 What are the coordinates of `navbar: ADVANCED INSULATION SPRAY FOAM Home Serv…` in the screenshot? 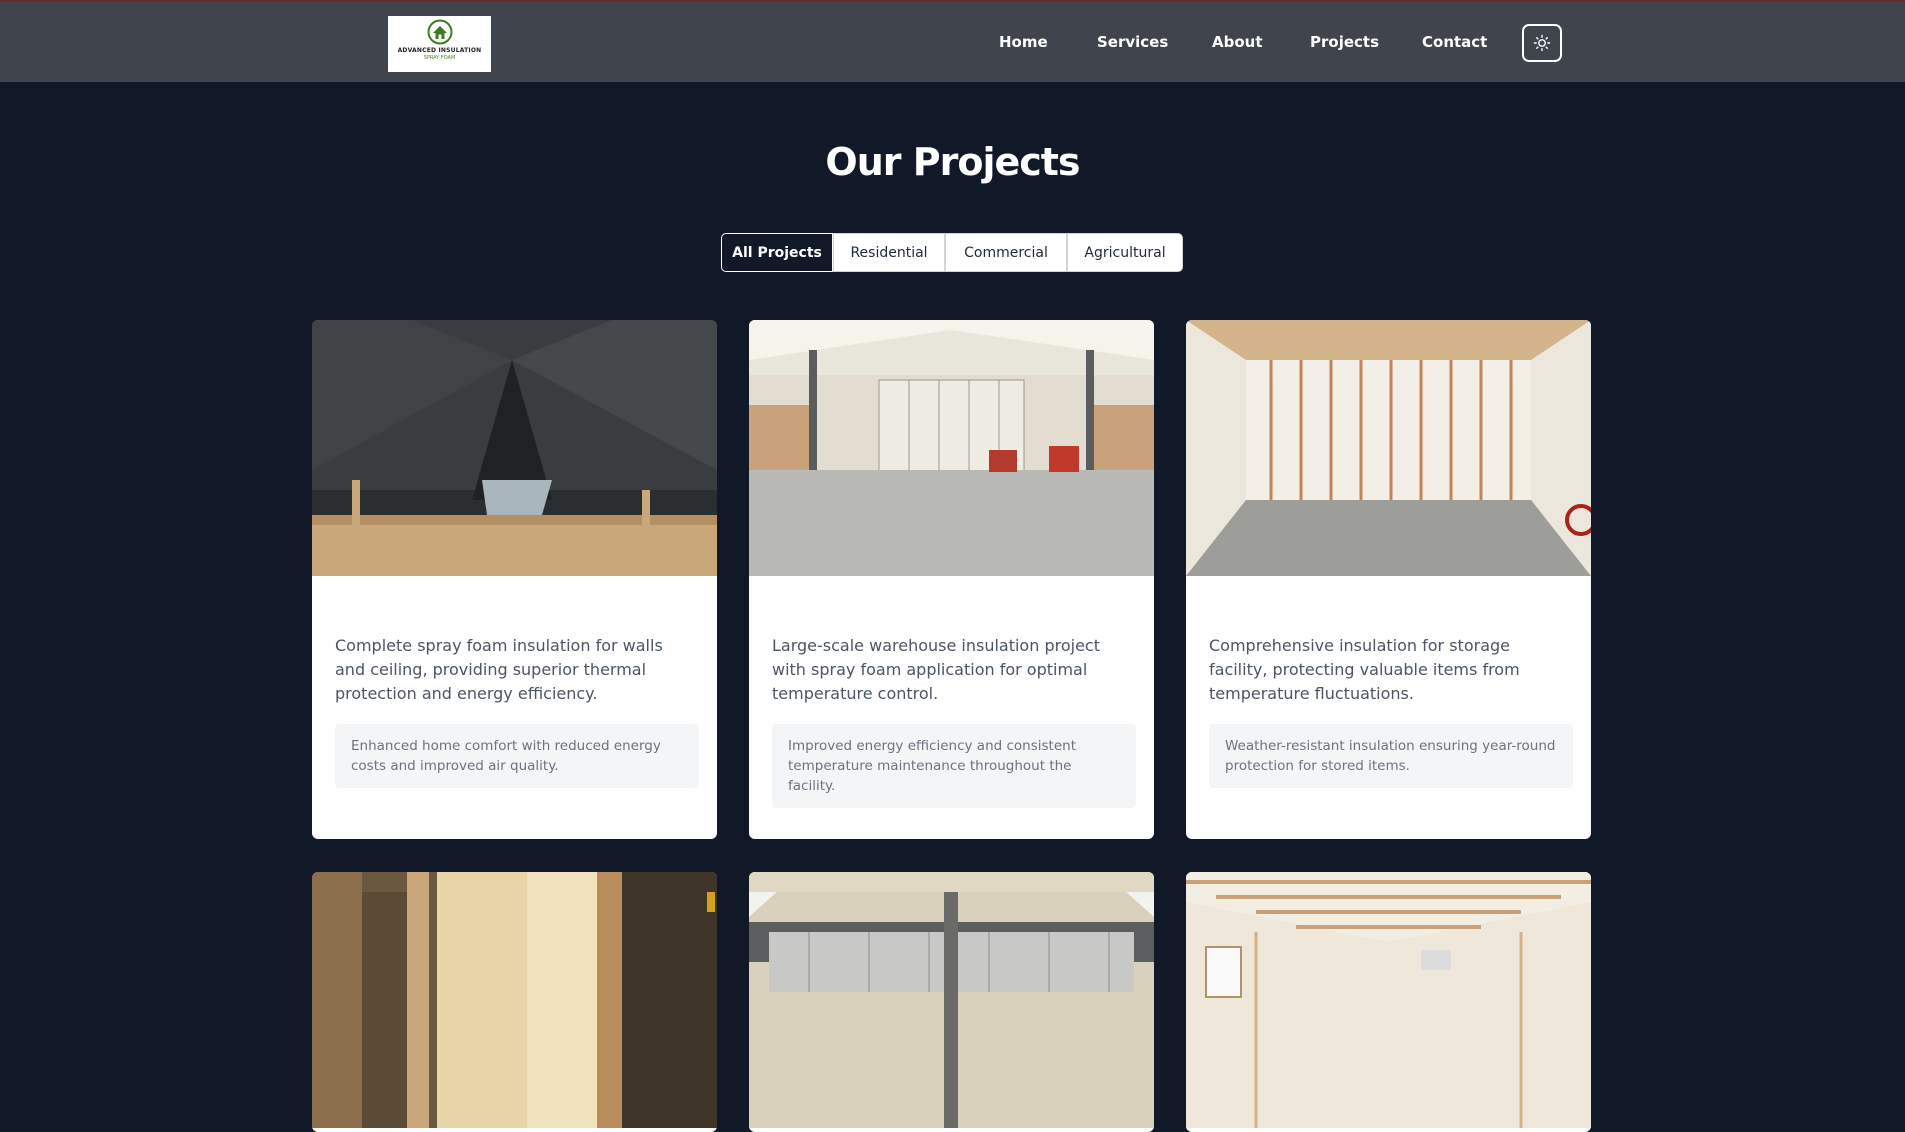 It's located at (952, 41).